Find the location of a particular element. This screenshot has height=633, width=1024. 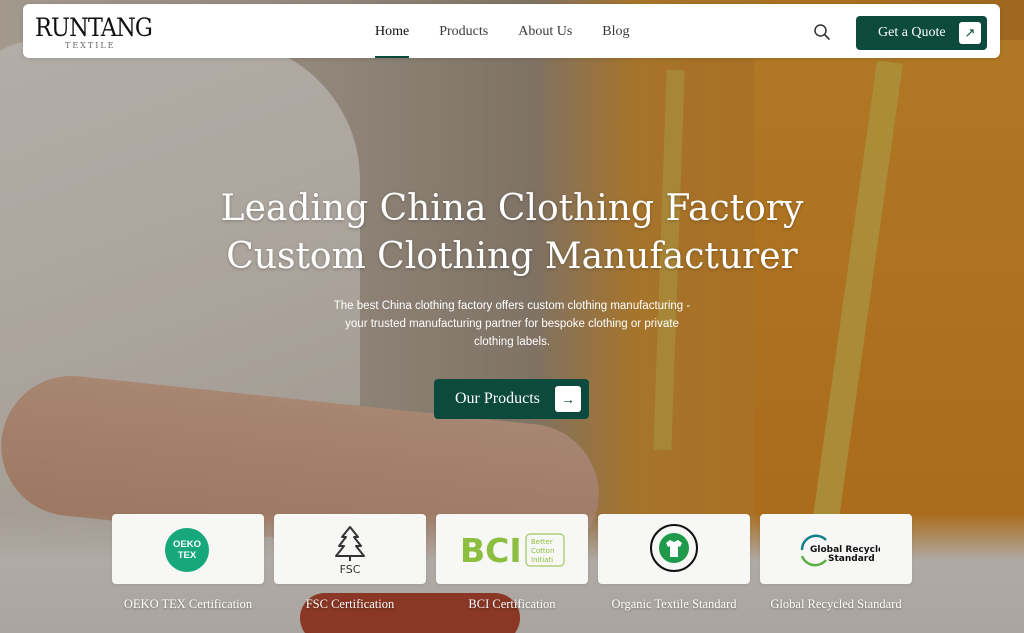

get-a-quote-button: Get a Quote ↗ is located at coordinates (921, 33).